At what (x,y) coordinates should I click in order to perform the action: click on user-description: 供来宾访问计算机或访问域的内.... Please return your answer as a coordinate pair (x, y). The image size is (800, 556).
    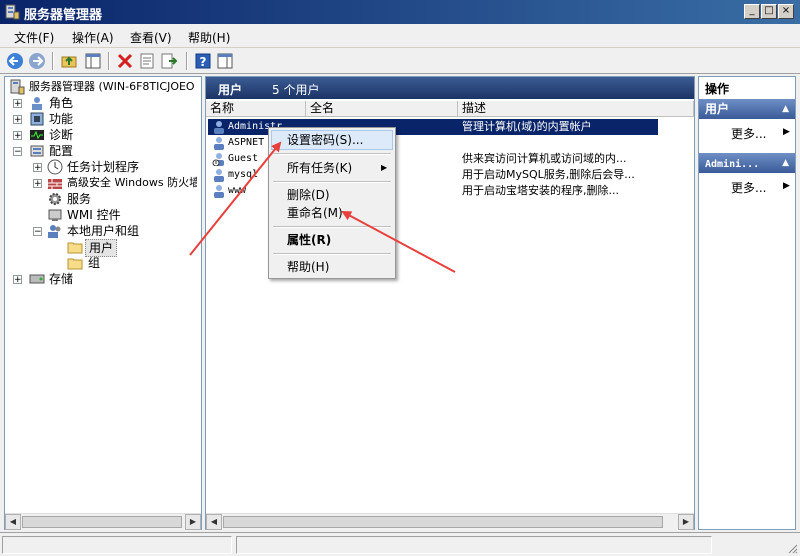
    Looking at the image, I should click on (544, 158).